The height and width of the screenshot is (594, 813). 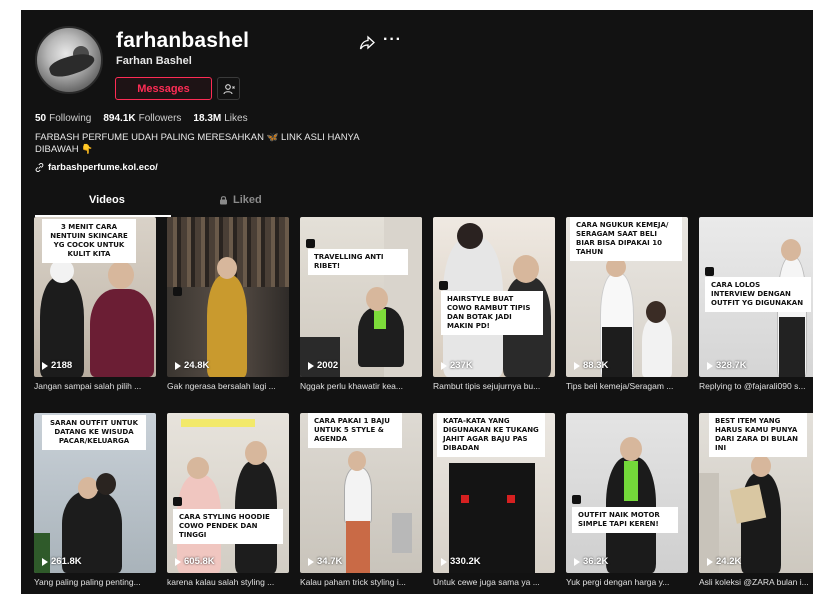 I want to click on plant, so click(x=42, y=553).